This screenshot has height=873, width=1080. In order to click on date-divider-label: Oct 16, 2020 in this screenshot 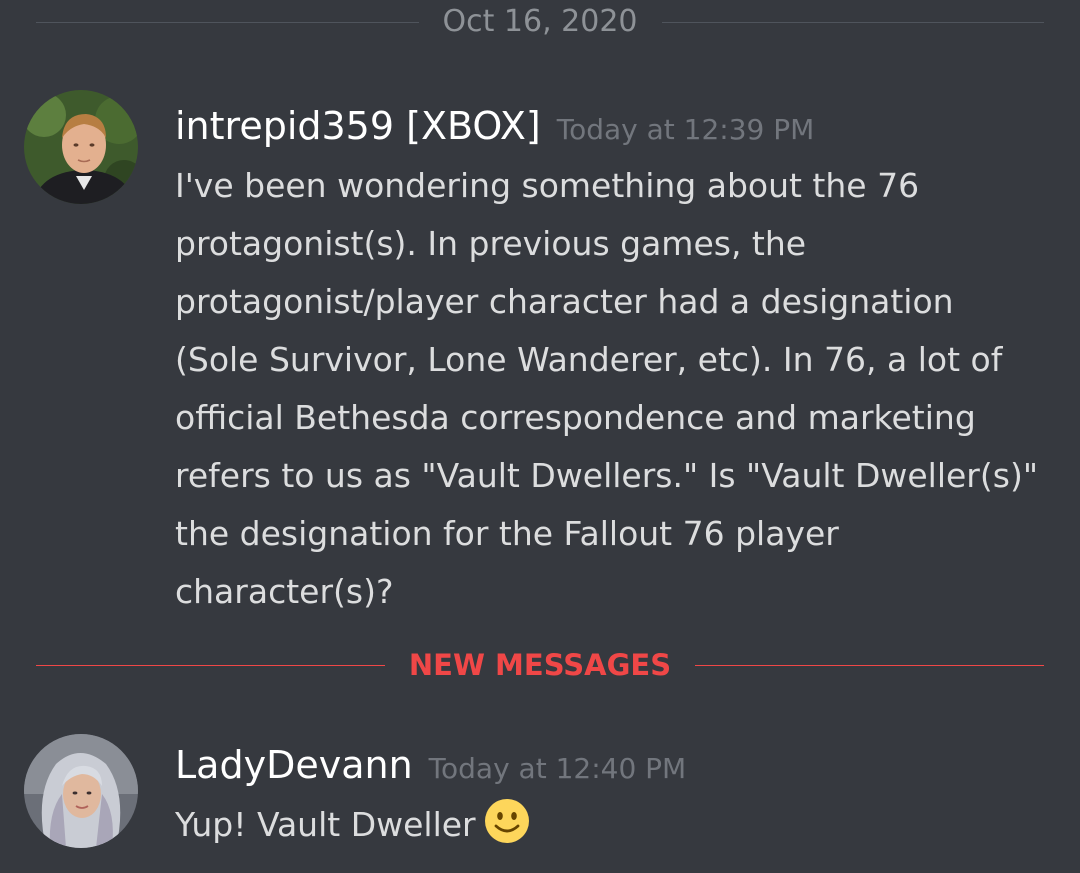, I will do `click(540, 21)`.